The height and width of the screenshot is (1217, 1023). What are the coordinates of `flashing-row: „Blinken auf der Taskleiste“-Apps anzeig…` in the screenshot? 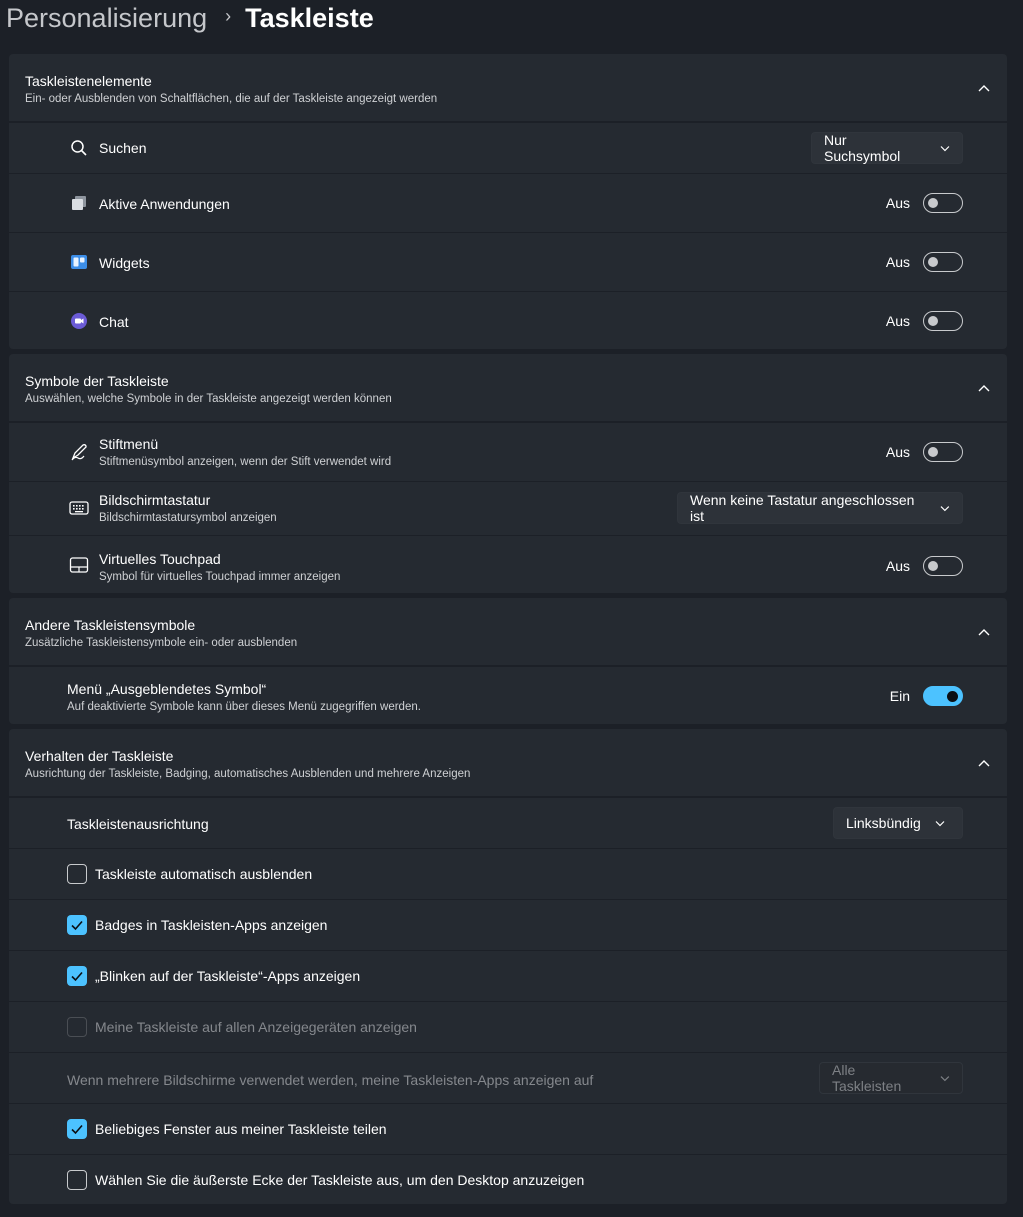 It's located at (508, 975).